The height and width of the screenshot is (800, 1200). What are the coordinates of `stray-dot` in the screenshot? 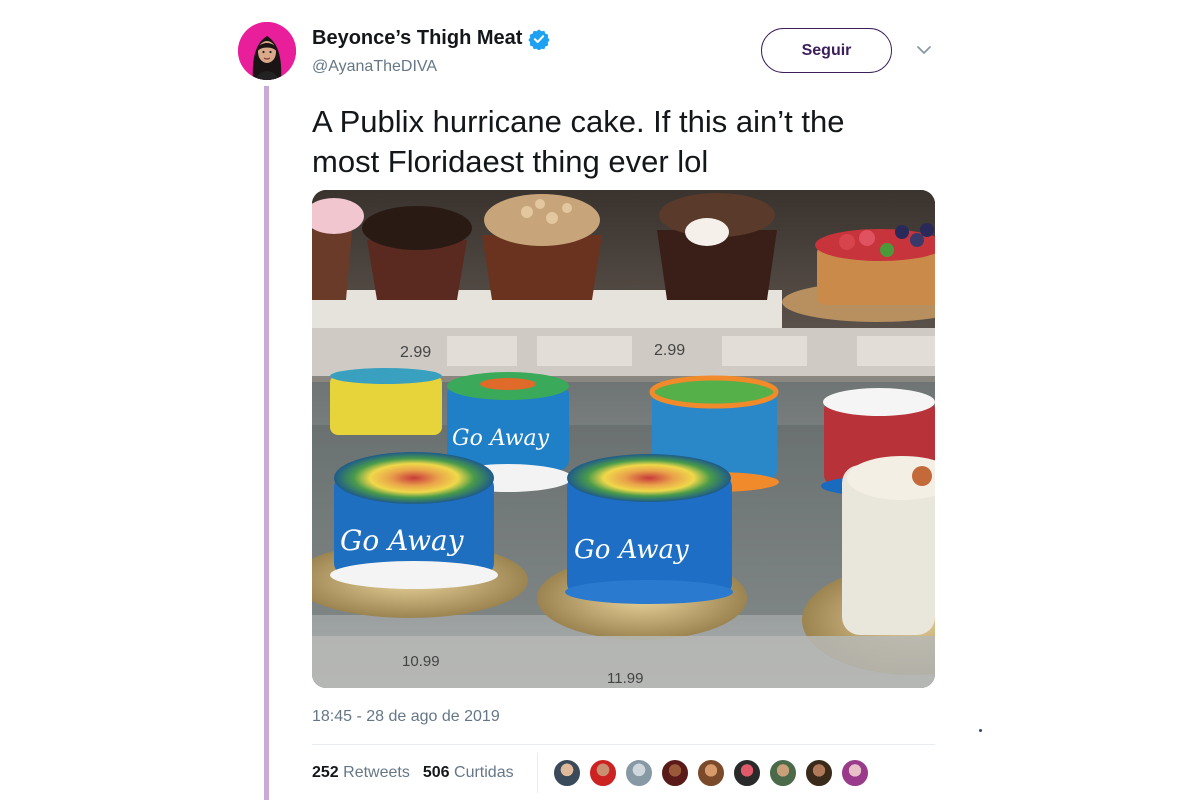 It's located at (980, 730).